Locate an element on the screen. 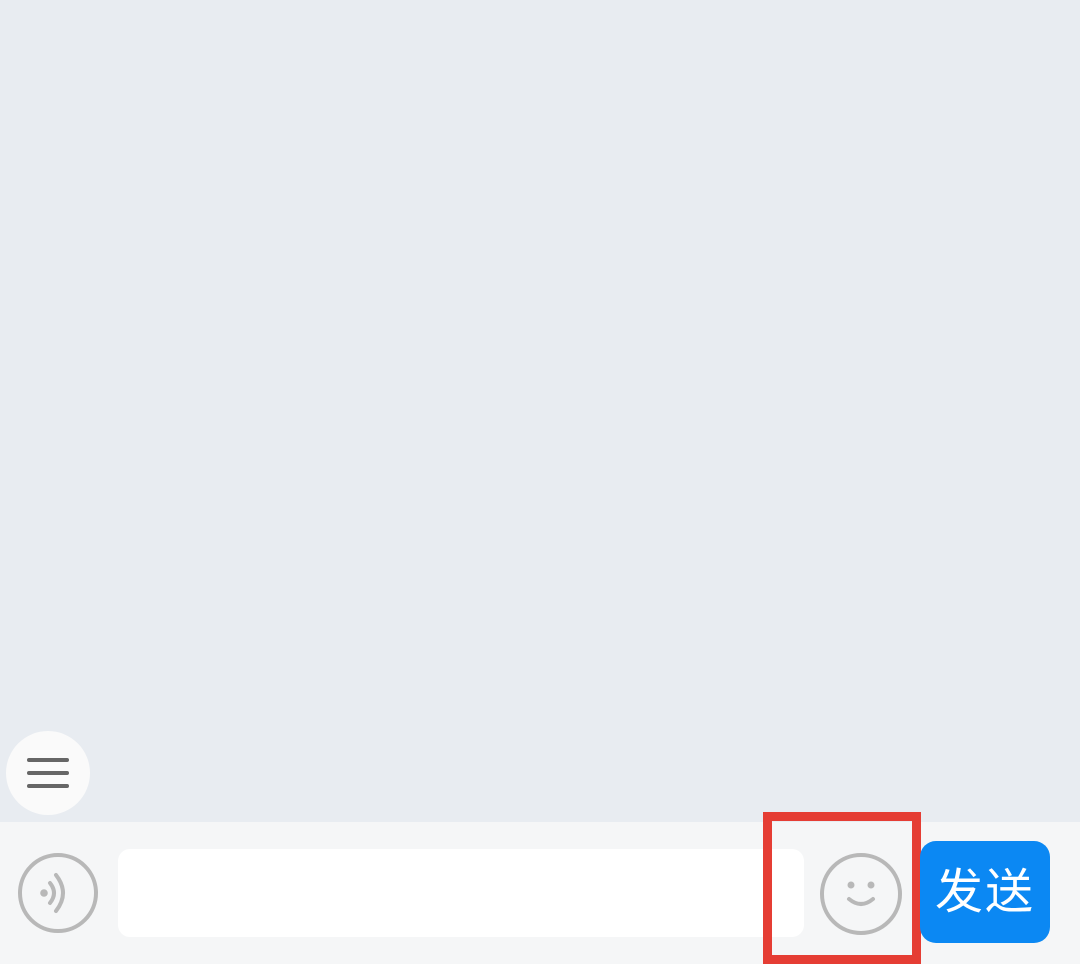 Image resolution: width=1080 pixels, height=964 pixels. message-input is located at coordinates (461, 893).